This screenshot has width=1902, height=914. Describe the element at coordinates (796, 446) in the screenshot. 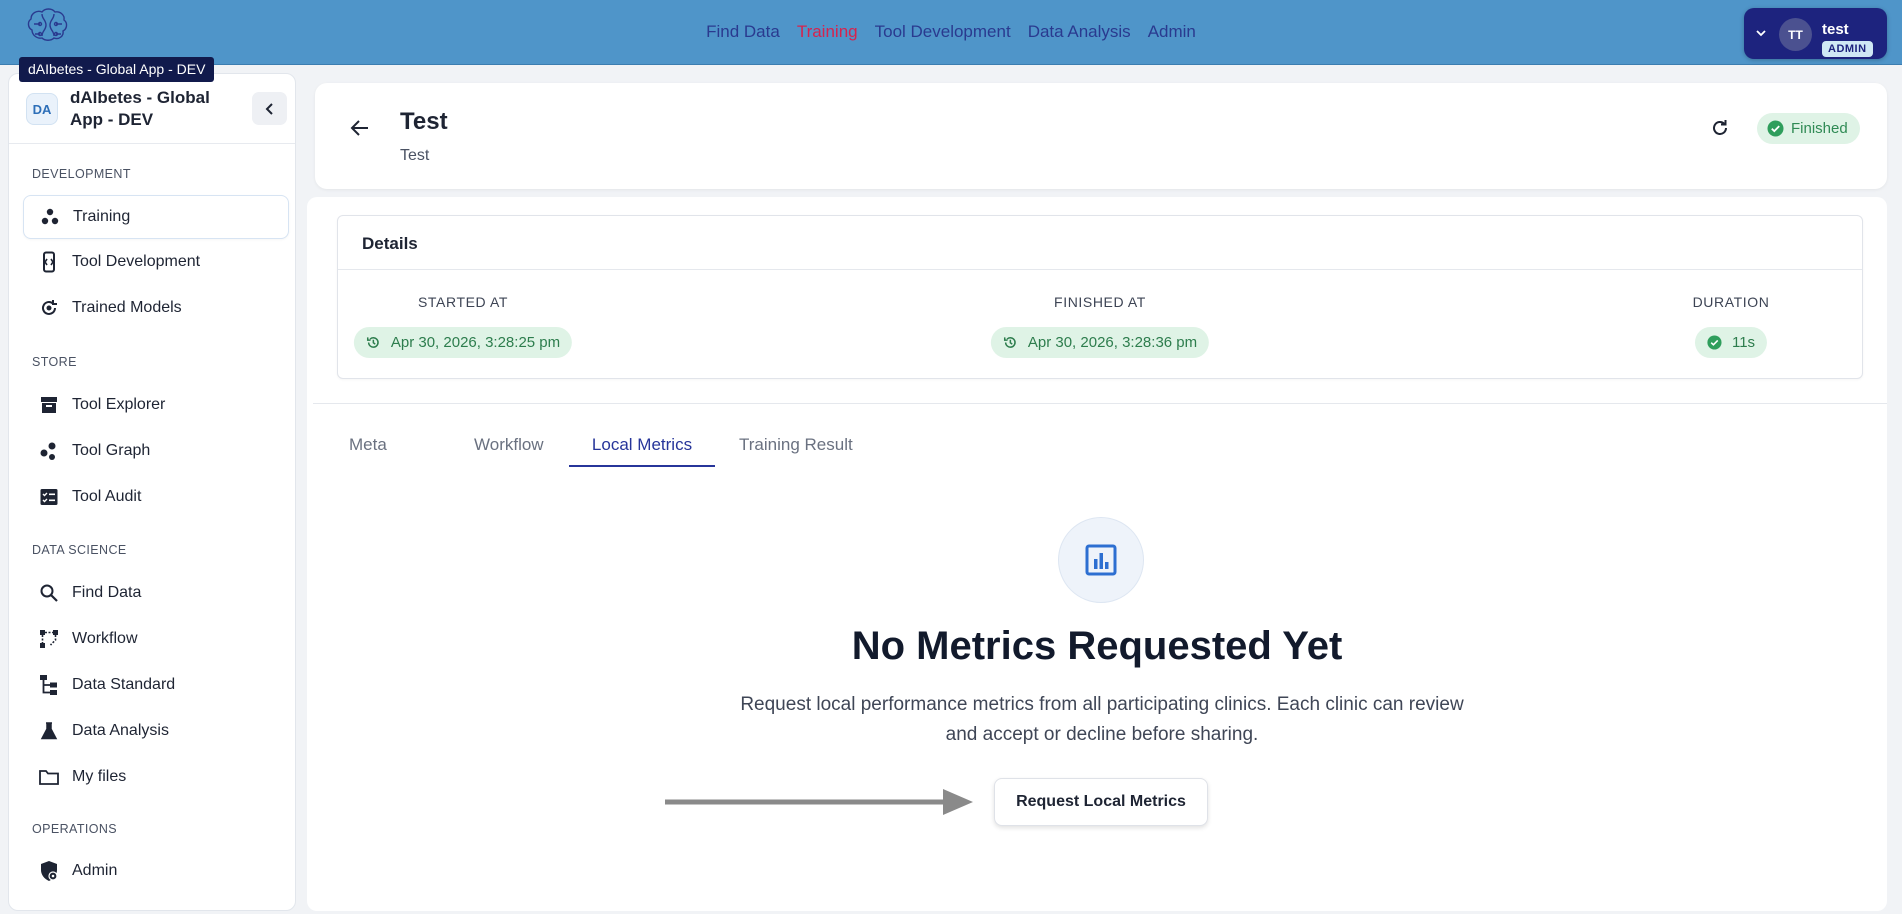

I see `tab-training-result: Training Result` at that location.